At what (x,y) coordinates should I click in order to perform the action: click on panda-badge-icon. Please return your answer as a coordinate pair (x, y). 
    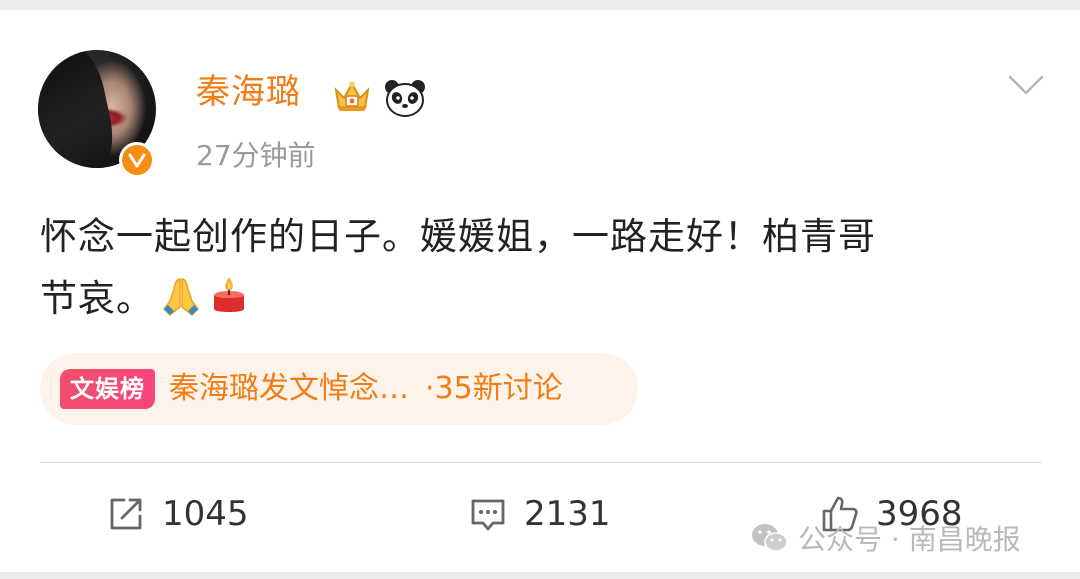
    Looking at the image, I should click on (405, 98).